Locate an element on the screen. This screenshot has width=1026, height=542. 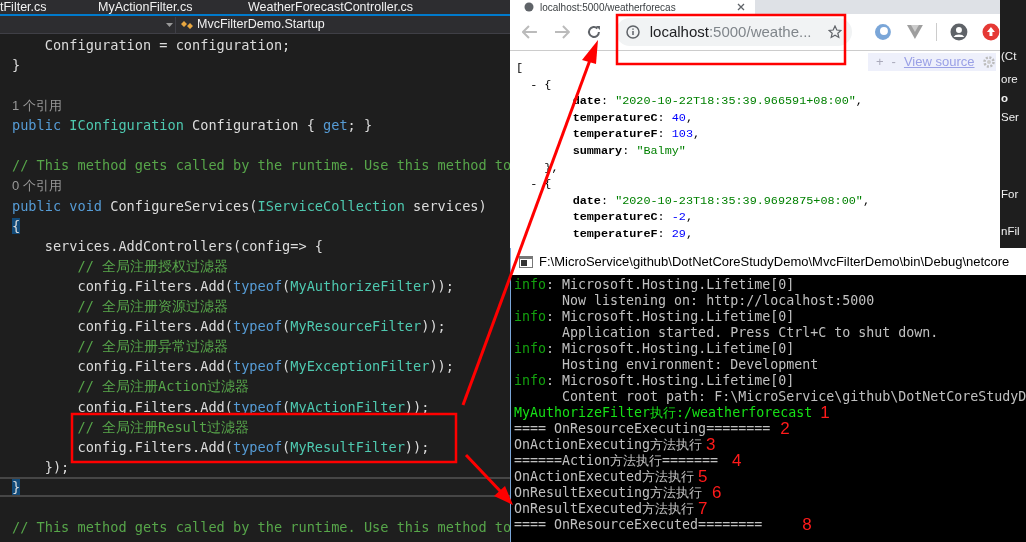
code-line: // 全局注册异常过滤器 is located at coordinates (152, 347).